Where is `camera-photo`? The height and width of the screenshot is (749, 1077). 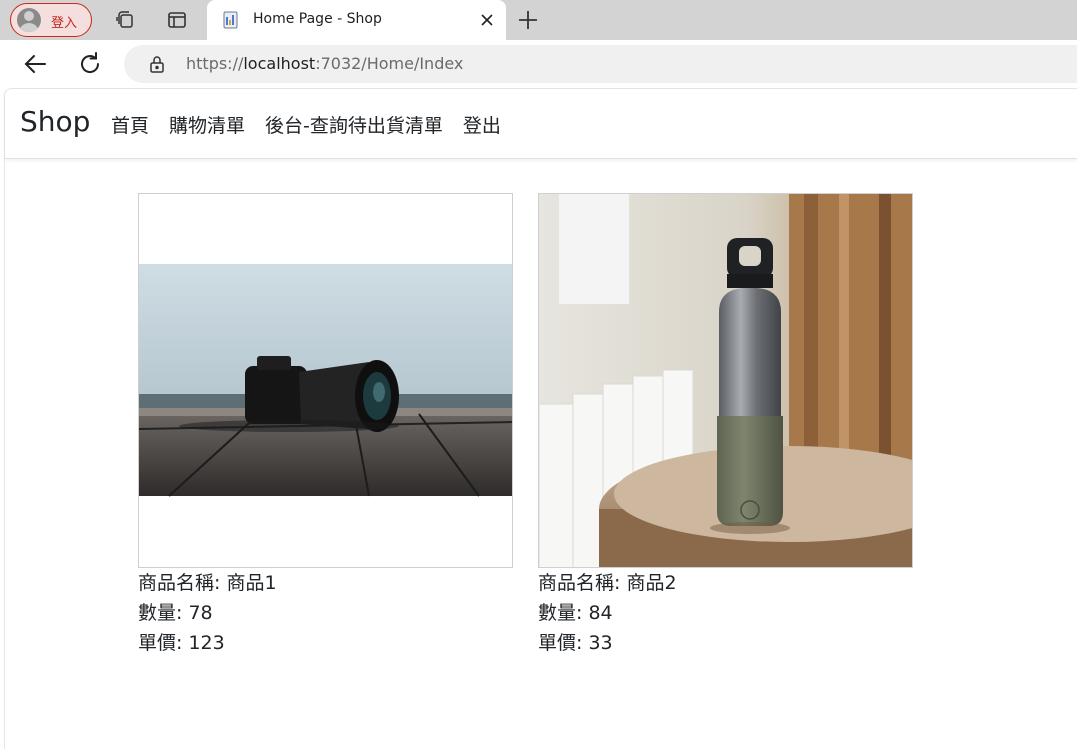 camera-photo is located at coordinates (325, 380).